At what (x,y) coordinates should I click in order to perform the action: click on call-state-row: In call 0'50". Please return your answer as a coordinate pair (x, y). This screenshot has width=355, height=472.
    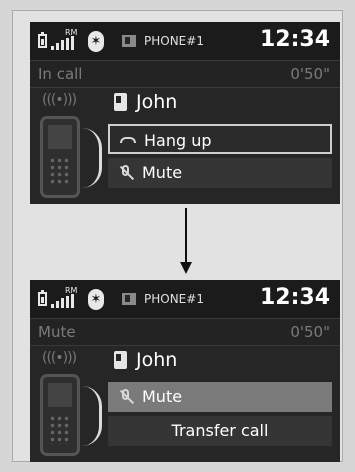
    Looking at the image, I should click on (185, 74).